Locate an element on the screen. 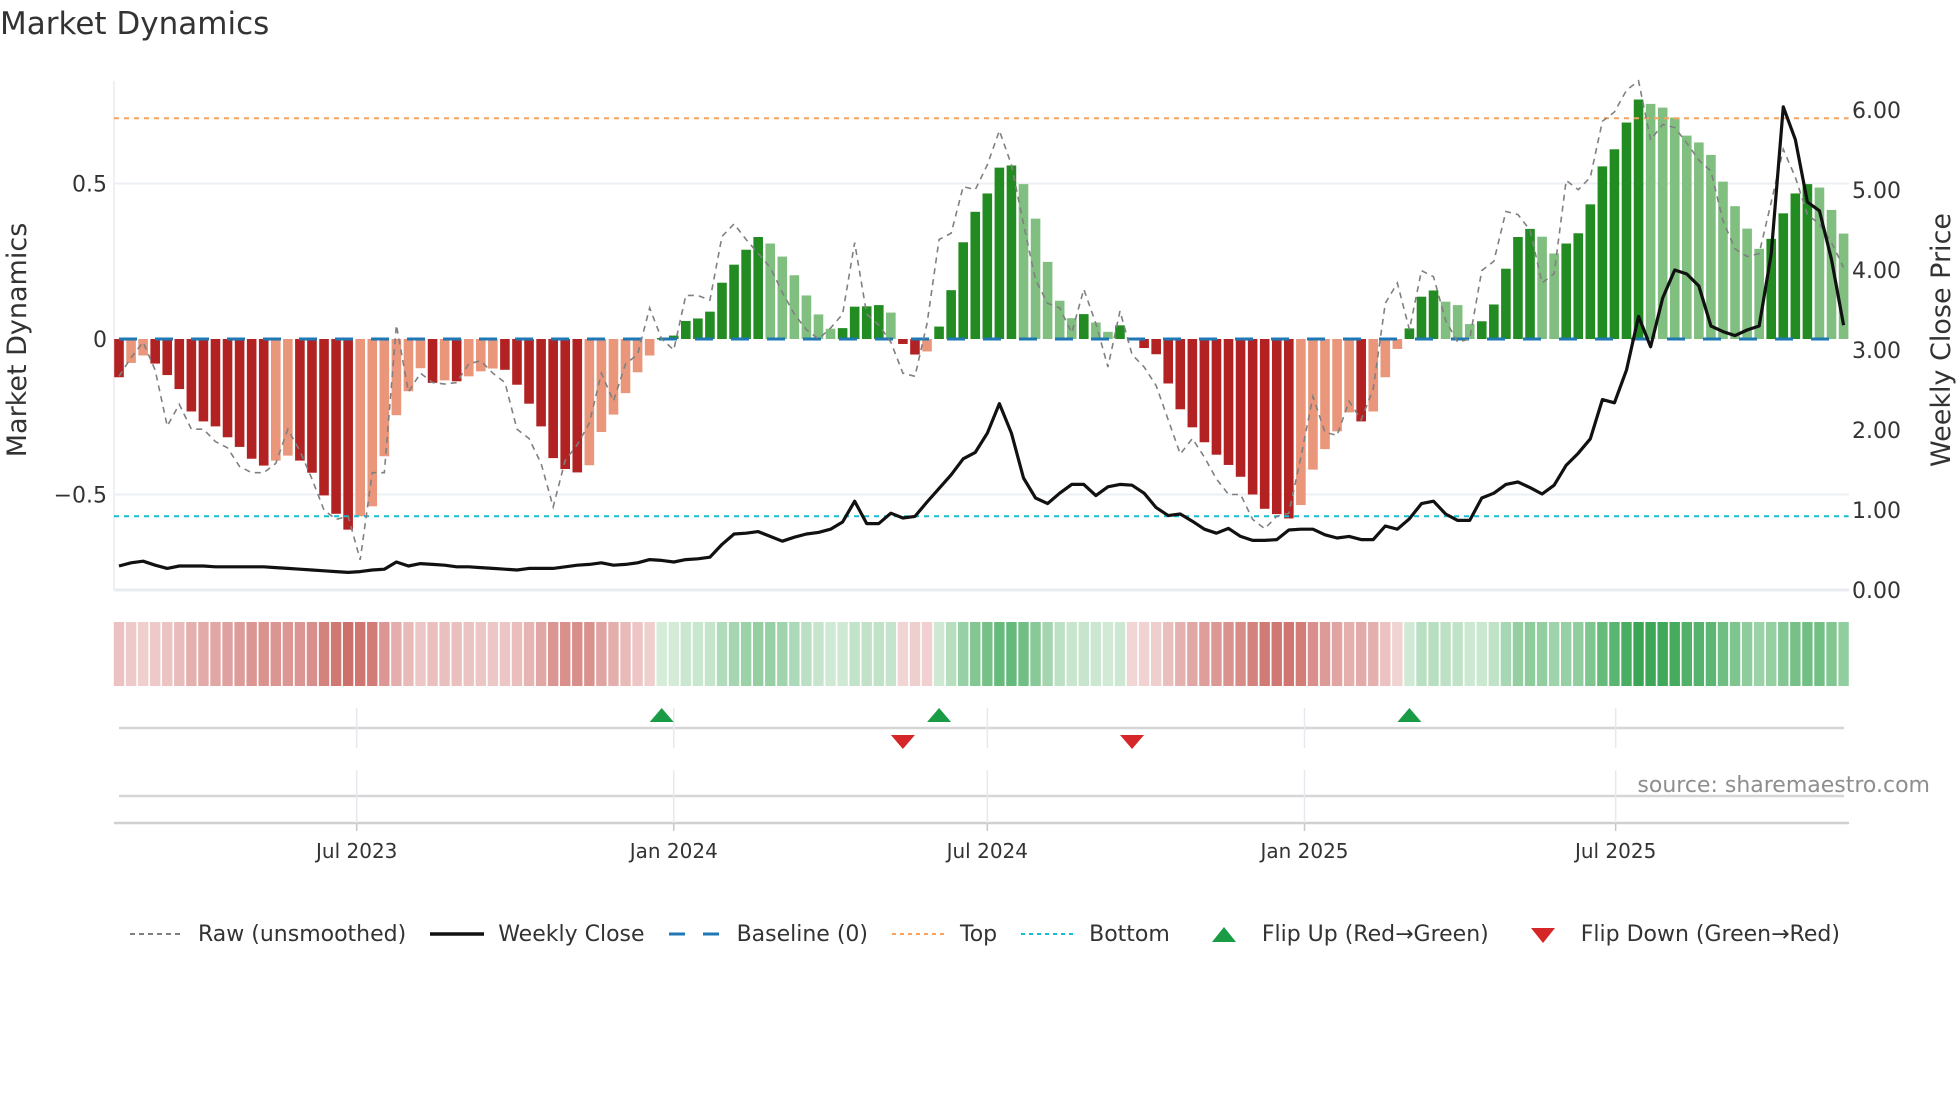  legend-item-flip-down: Flip Down (Green→Red) is located at coordinates (1675, 934).